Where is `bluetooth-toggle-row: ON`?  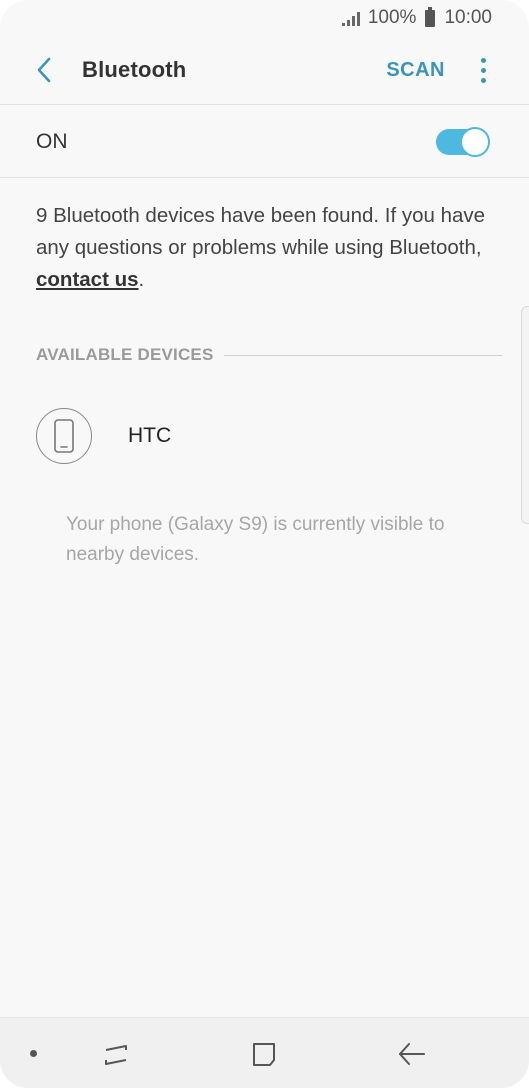
bluetooth-toggle-row: ON is located at coordinates (264, 141).